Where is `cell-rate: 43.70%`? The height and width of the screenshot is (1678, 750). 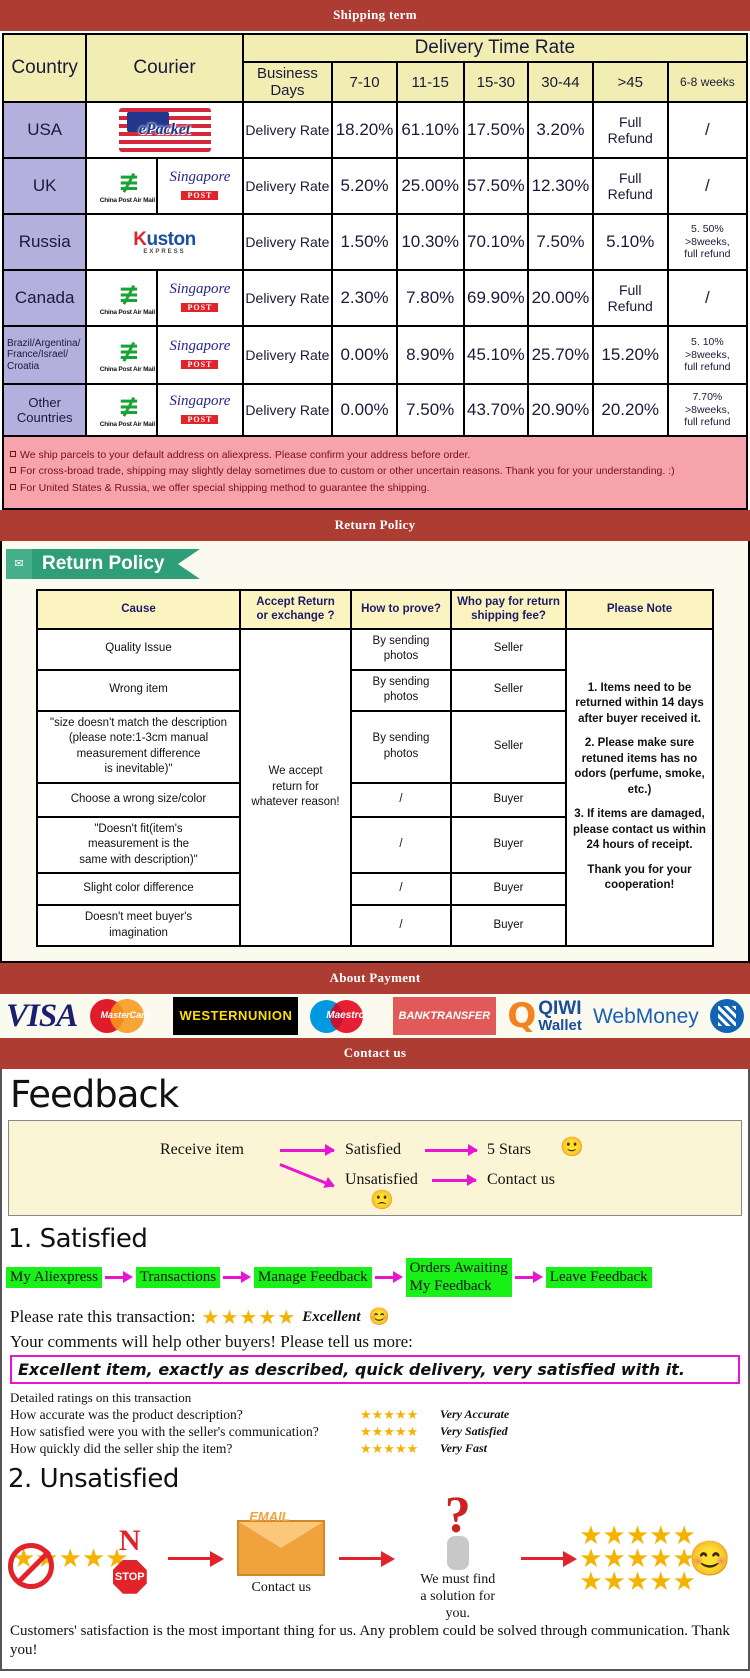 cell-rate: 43.70% is located at coordinates (496, 410).